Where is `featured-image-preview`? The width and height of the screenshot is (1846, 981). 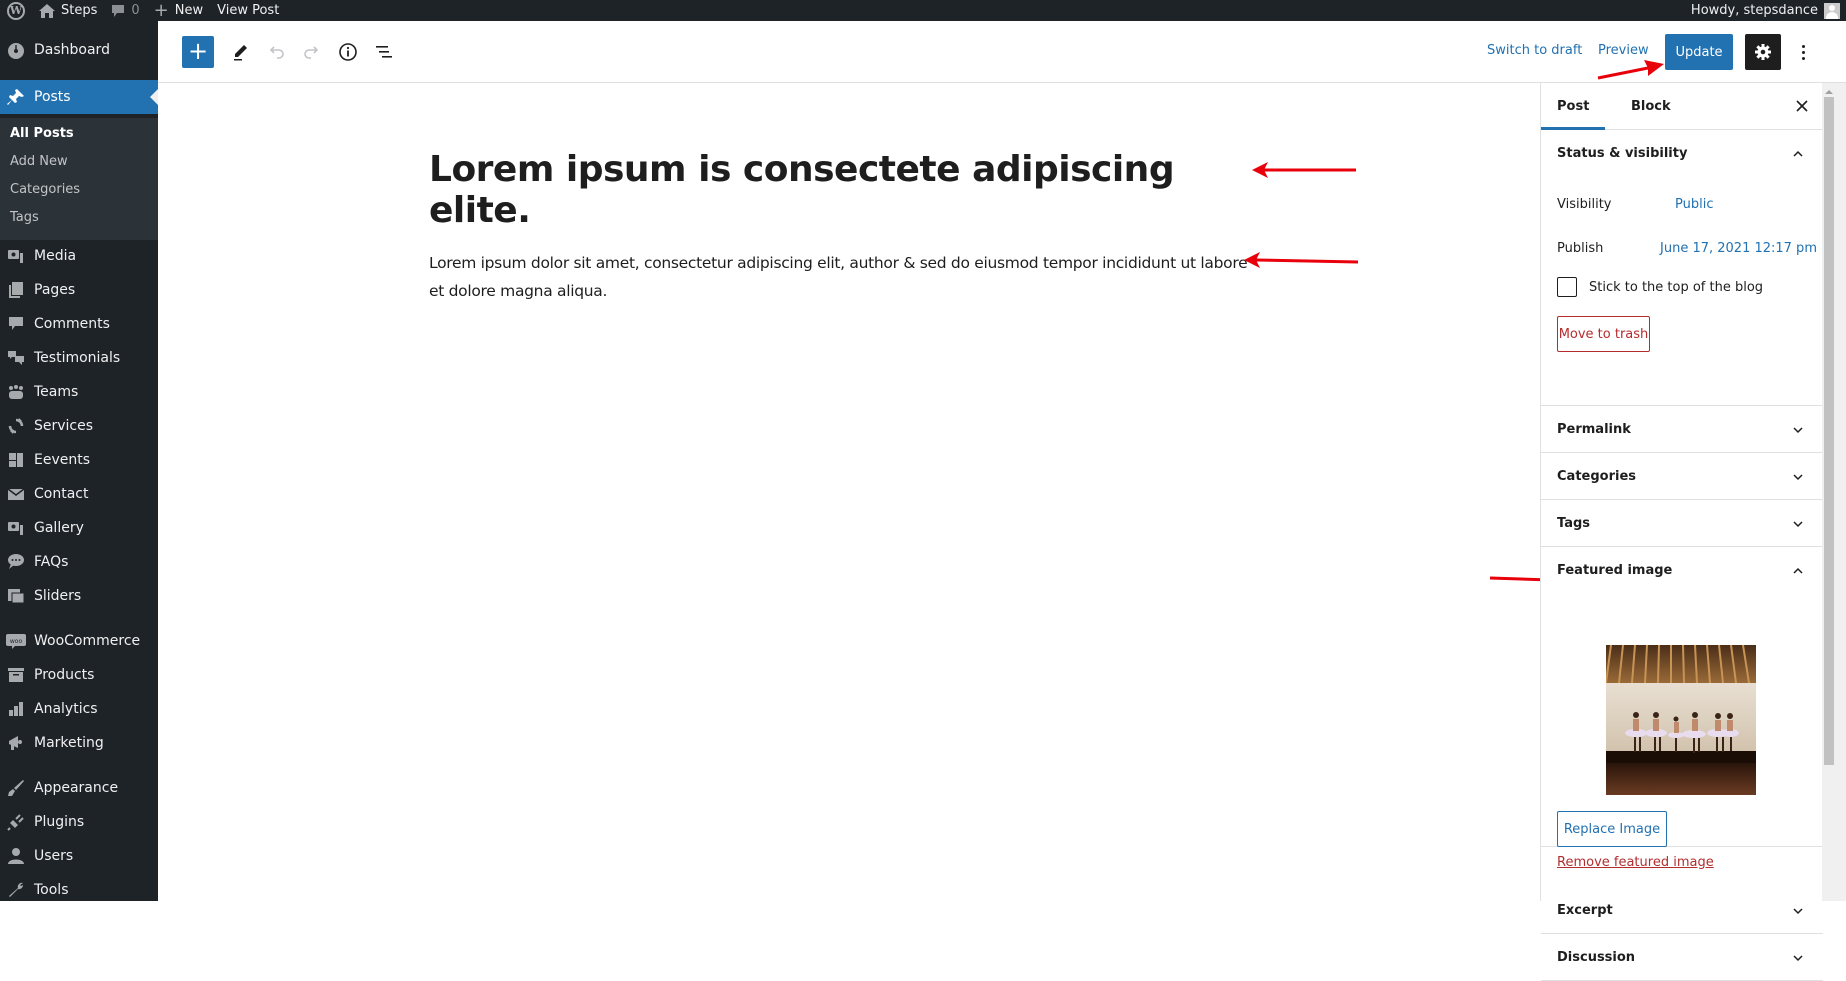 featured-image-preview is located at coordinates (1681, 720).